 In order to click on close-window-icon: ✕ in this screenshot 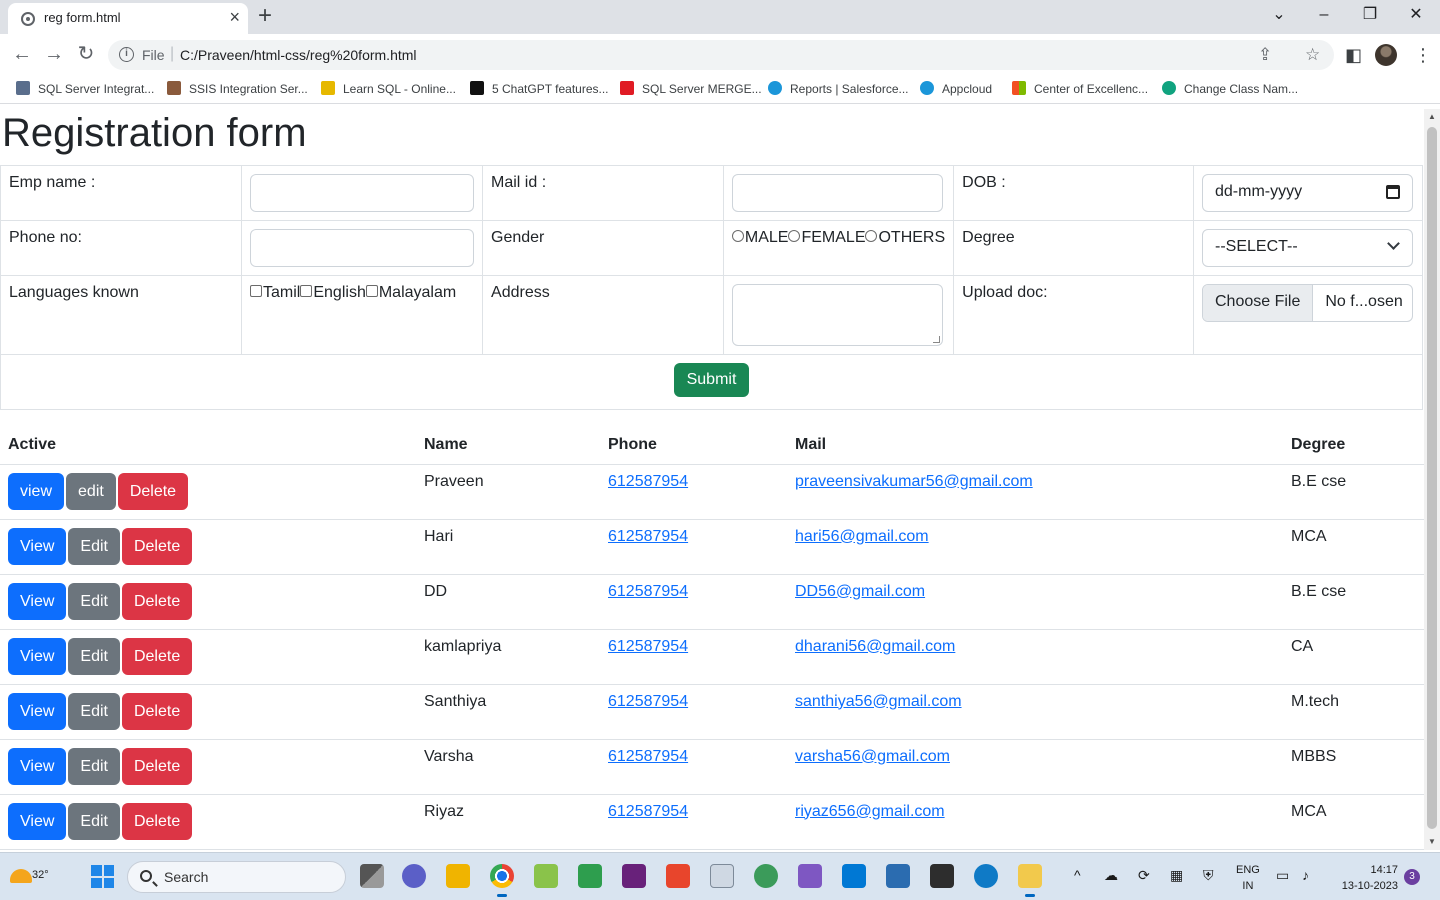, I will do `click(1416, 15)`.